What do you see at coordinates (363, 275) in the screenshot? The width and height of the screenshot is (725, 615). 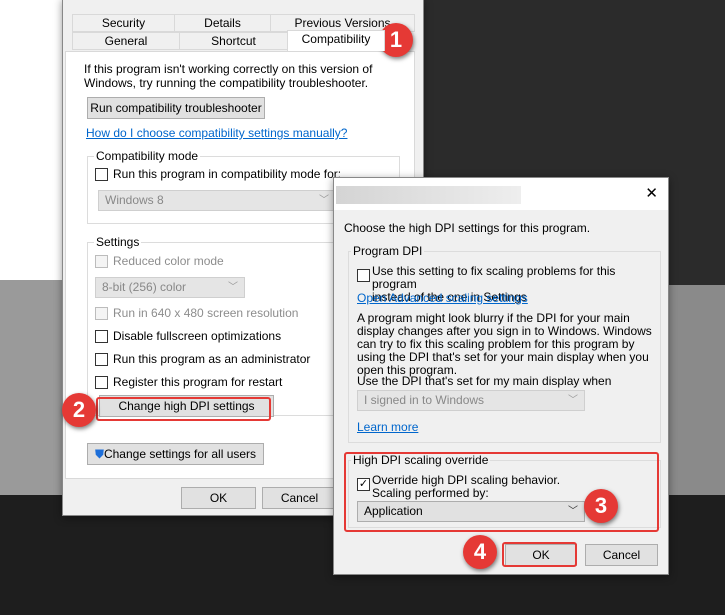 I see `program-dpi-checkbox` at bounding box center [363, 275].